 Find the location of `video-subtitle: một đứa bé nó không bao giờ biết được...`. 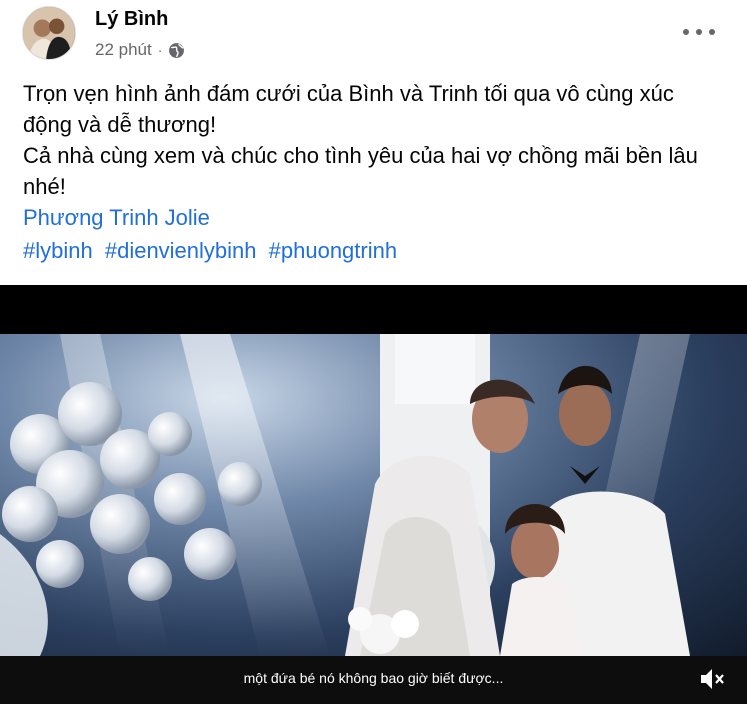

video-subtitle: một đứa bé nó không bao giờ biết được... is located at coordinates (373, 678).